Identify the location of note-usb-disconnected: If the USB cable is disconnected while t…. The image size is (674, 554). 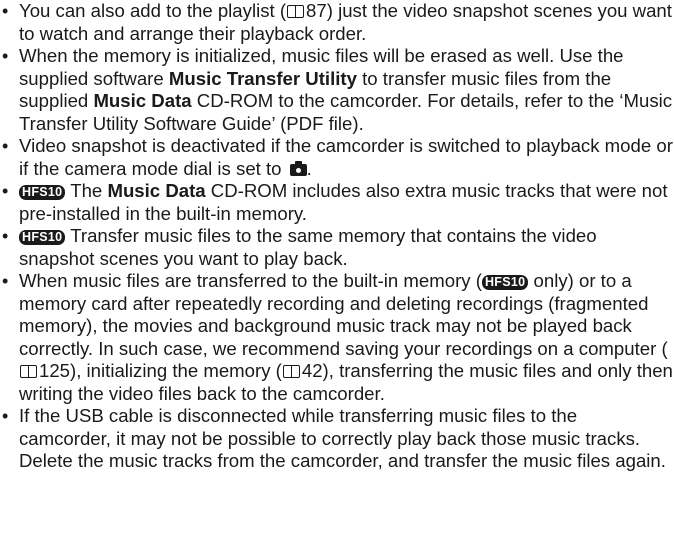
(338, 439).